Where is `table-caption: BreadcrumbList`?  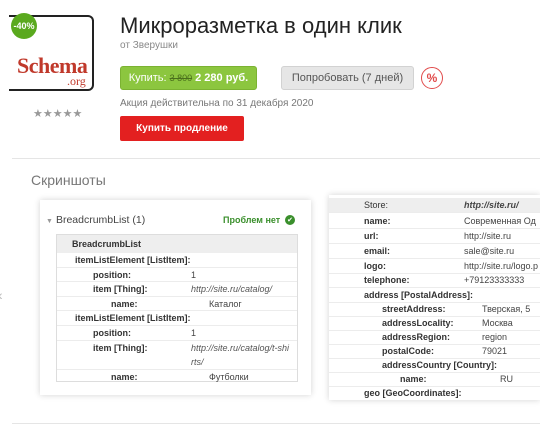 table-caption: BreadcrumbList is located at coordinates (177, 244).